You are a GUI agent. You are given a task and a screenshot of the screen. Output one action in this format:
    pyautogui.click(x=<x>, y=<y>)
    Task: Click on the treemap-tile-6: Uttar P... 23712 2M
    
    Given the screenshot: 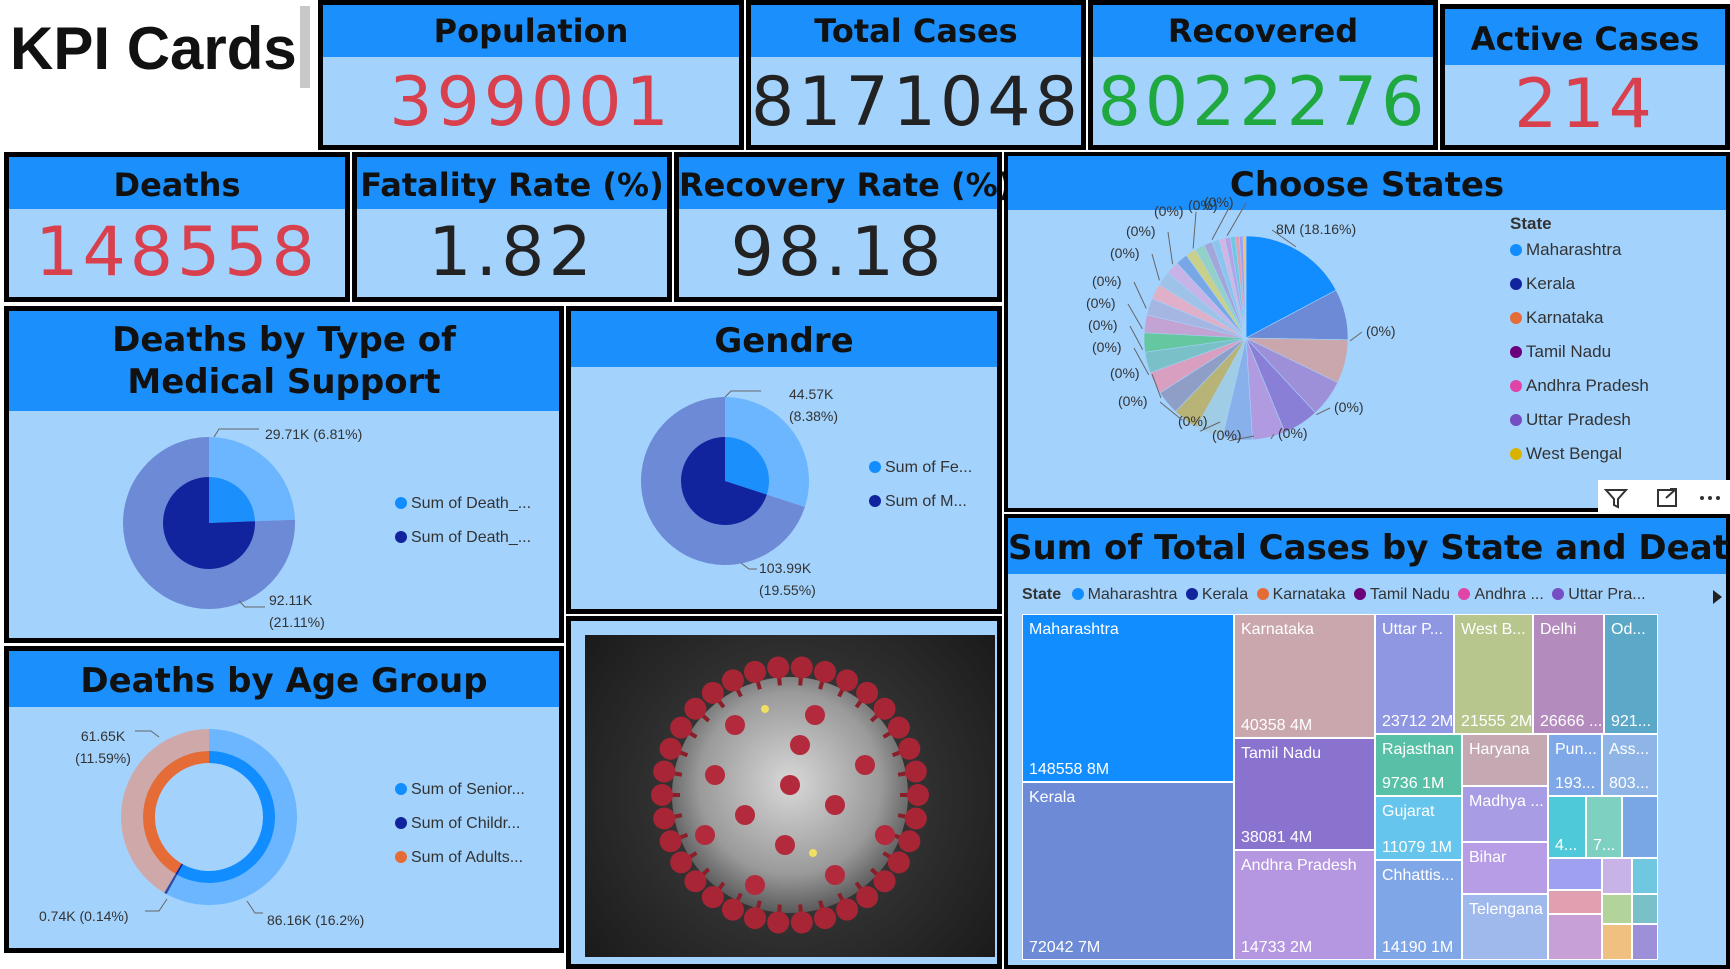 What is the action you would take?
    pyautogui.click(x=1414, y=674)
    